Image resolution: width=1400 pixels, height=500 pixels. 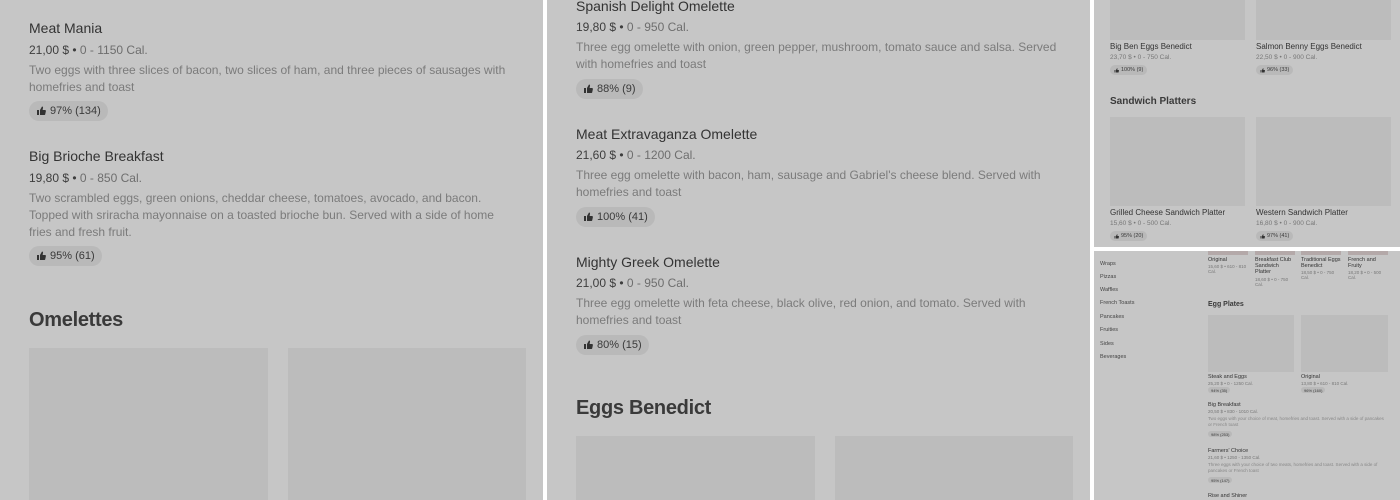 I want to click on card-meta: 18,20 $ • 0 - 500 Cal., so click(x=1365, y=275).